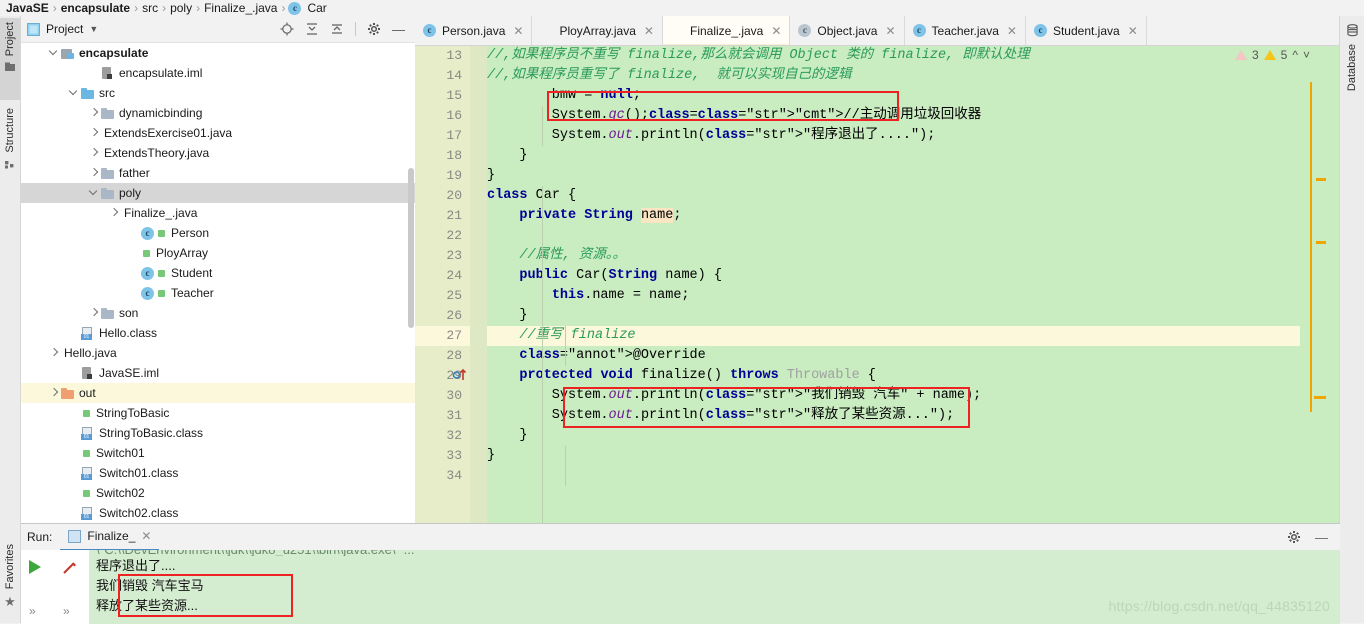 The height and width of the screenshot is (624, 1364). I want to click on editor-tab-teacher-java: Teacher.java ✕, so click(965, 30).